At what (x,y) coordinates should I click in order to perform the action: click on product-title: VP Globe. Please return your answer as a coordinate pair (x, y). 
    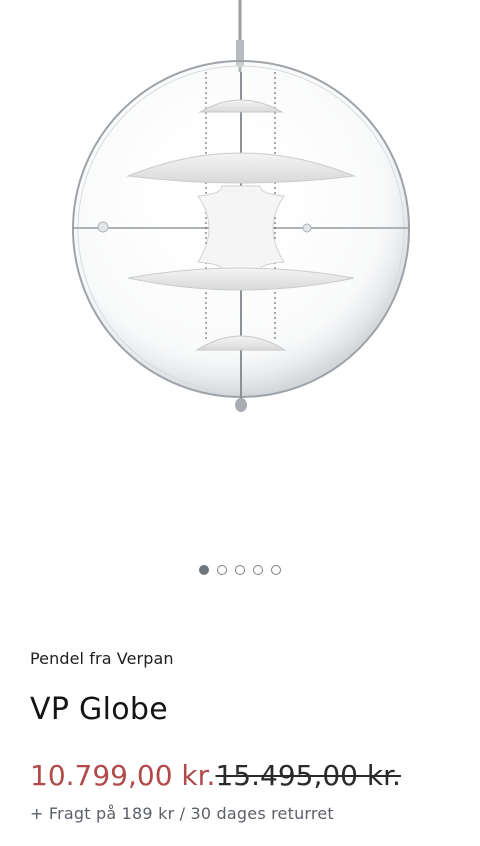
    Looking at the image, I should click on (99, 709).